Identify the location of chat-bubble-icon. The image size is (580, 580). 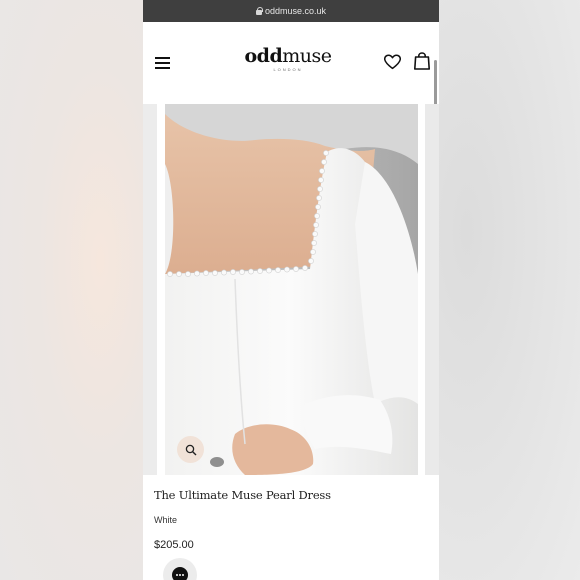
(180, 573).